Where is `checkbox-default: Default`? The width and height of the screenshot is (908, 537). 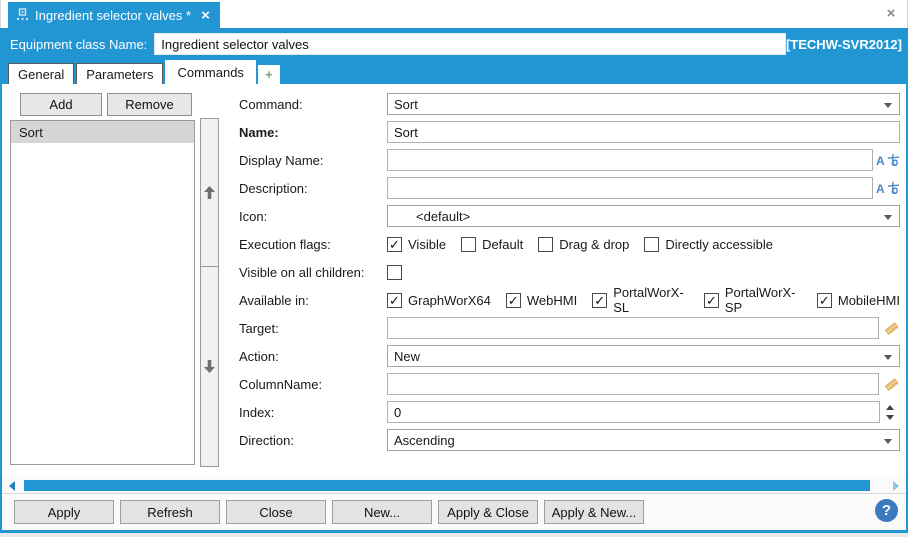 checkbox-default: Default is located at coordinates (492, 244).